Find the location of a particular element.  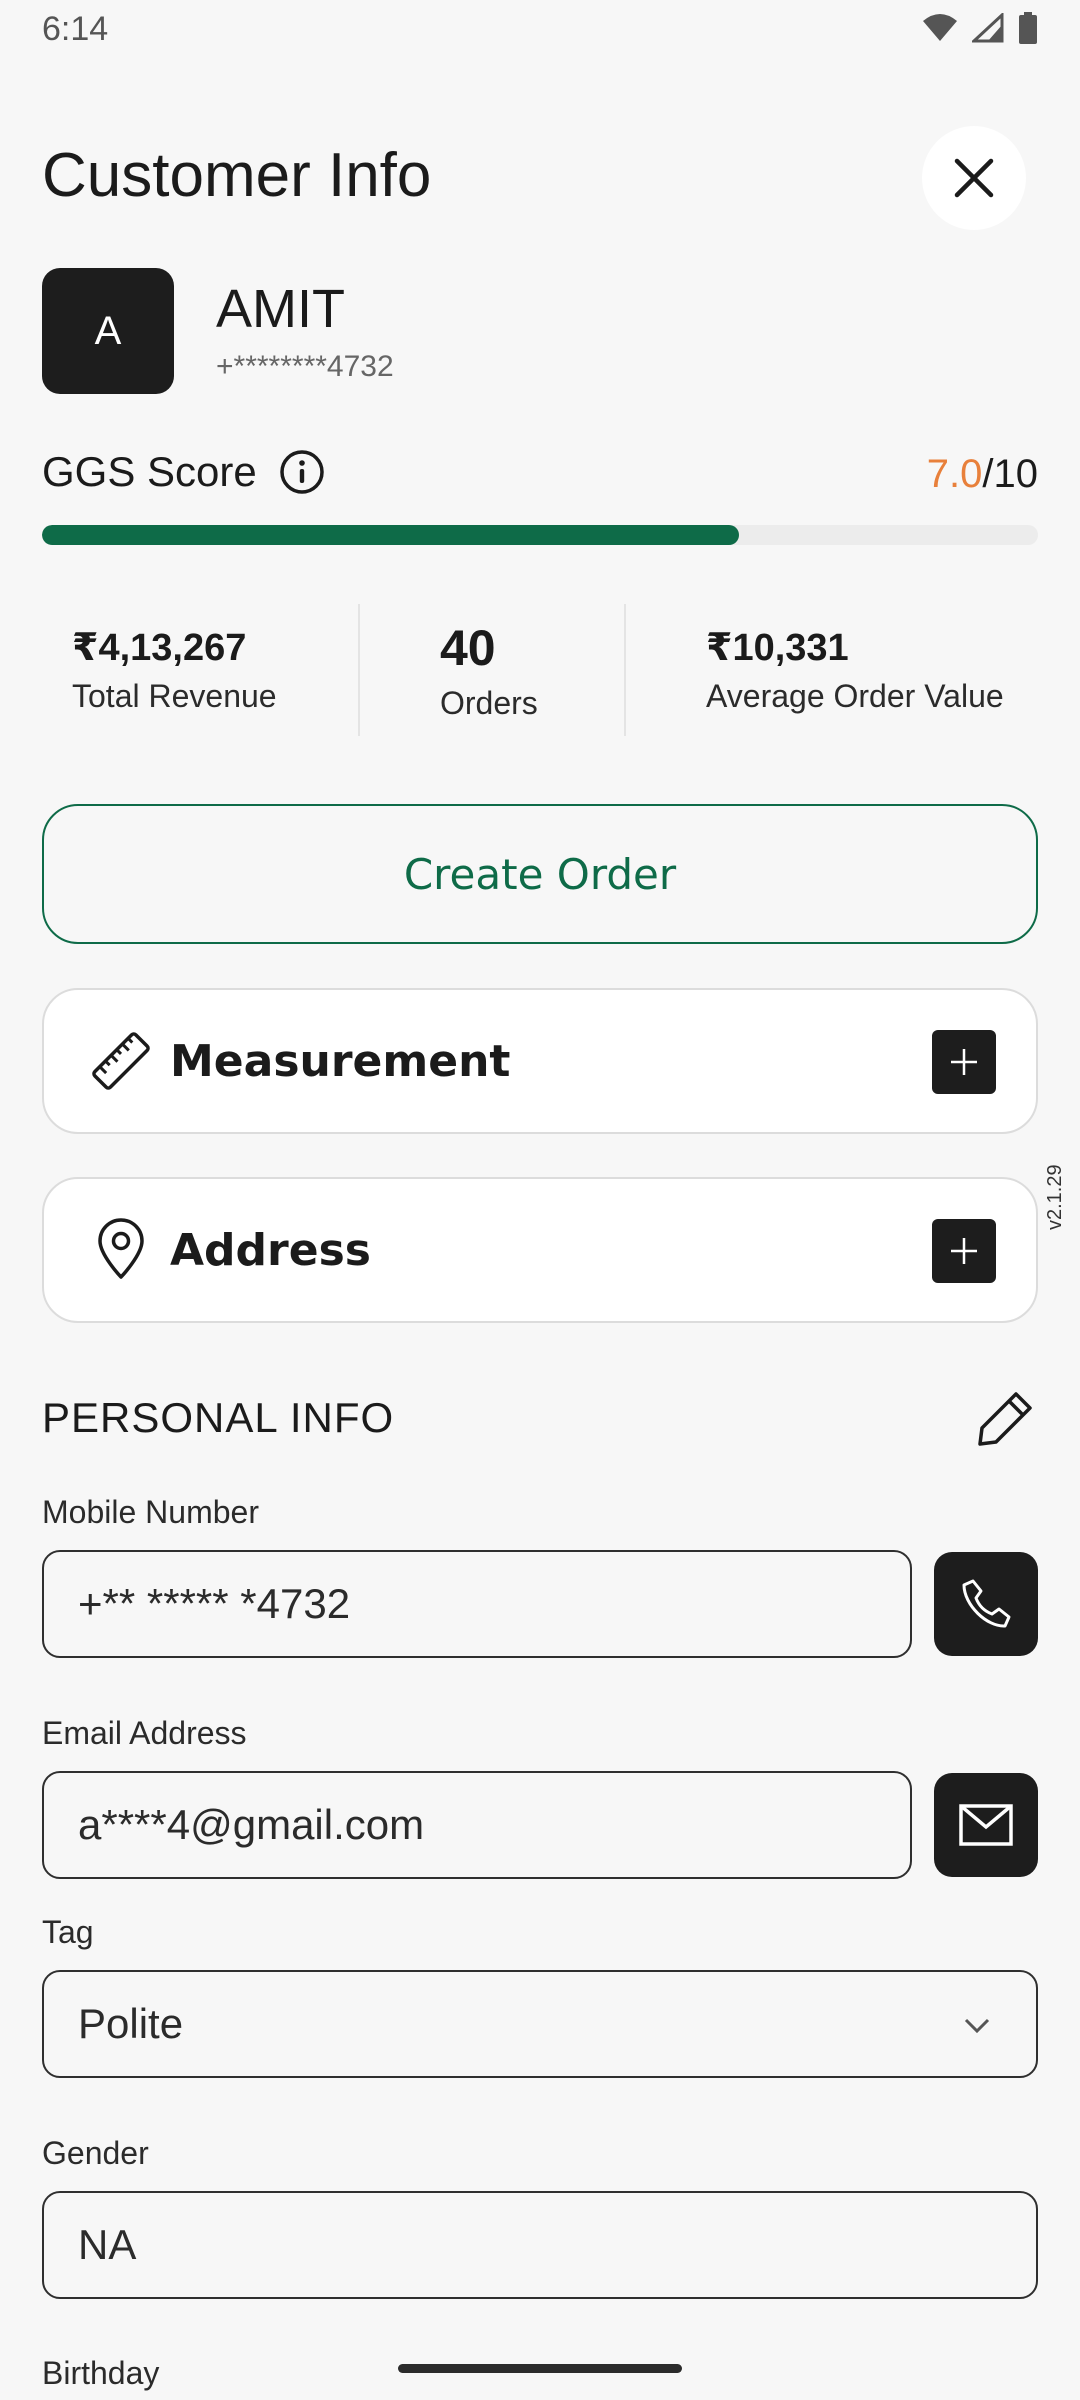

stat-value: ₹10,331 is located at coordinates (777, 648).